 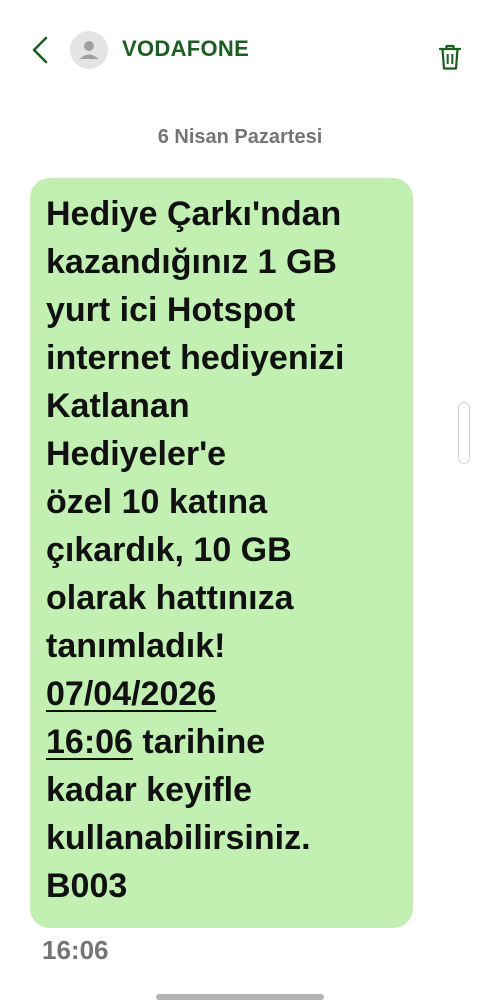 I want to click on trash-icon, so click(x=450, y=57).